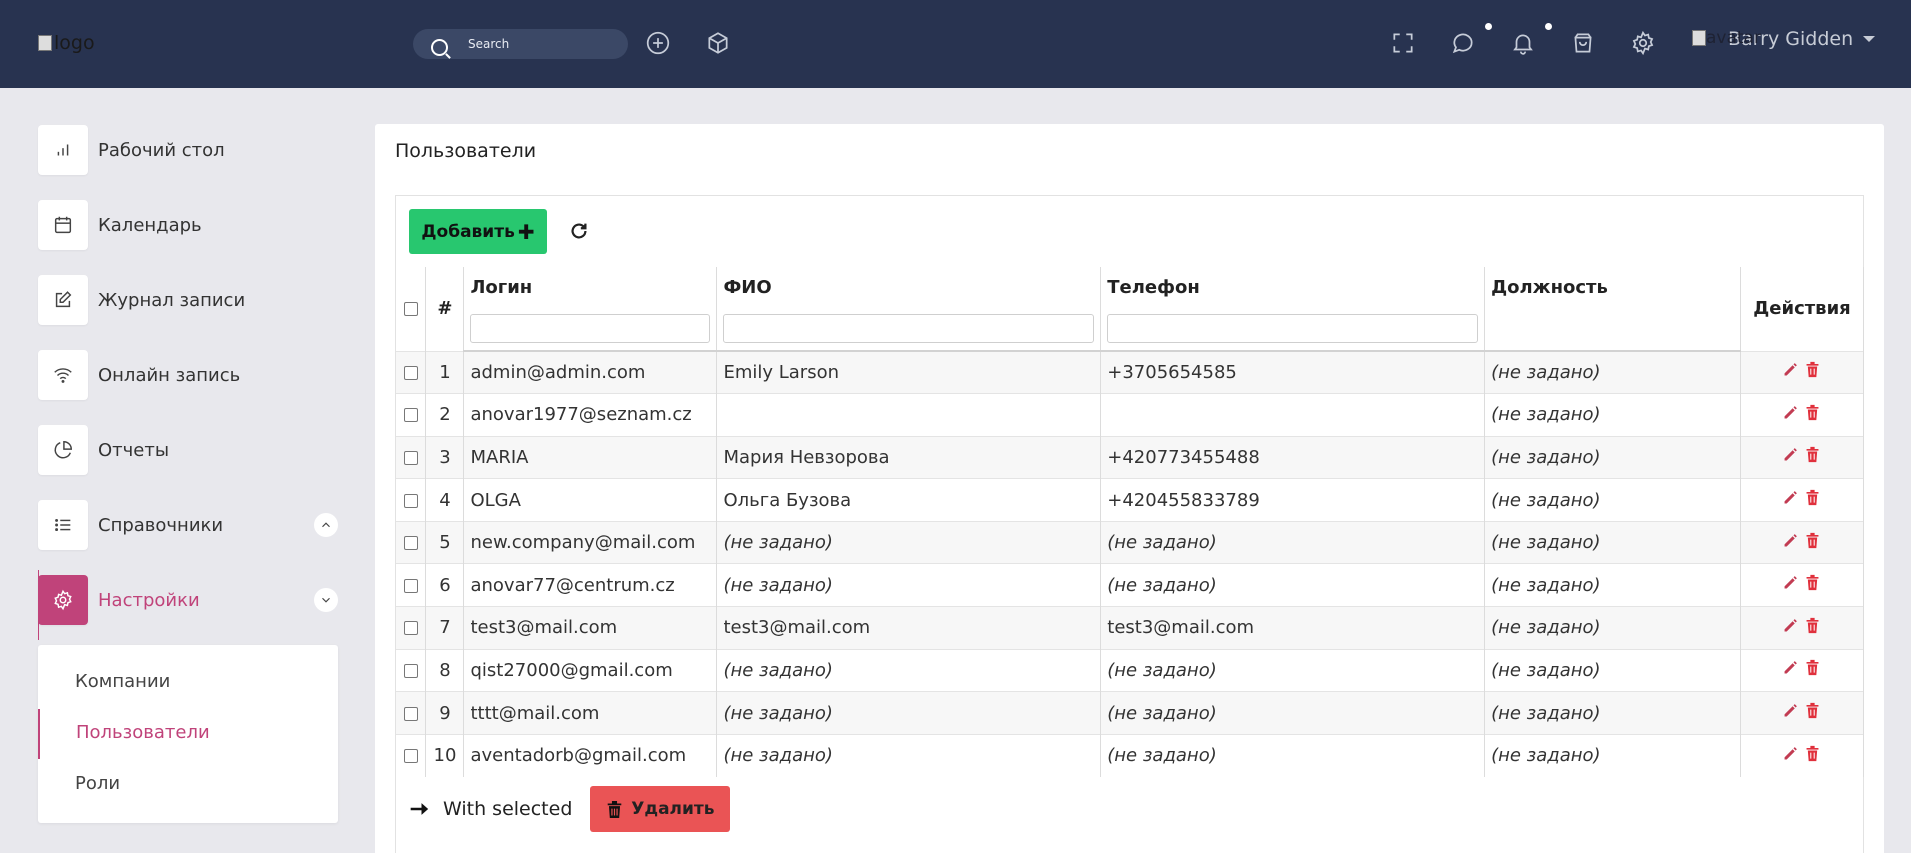 Image resolution: width=1911 pixels, height=853 pixels. What do you see at coordinates (188, 225) in the screenshot?
I see `sidebar-item-calendar: Календарь` at bounding box center [188, 225].